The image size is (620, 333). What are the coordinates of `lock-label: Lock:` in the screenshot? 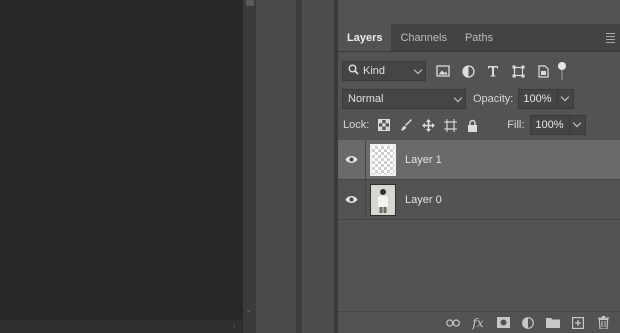 It's located at (356, 125).